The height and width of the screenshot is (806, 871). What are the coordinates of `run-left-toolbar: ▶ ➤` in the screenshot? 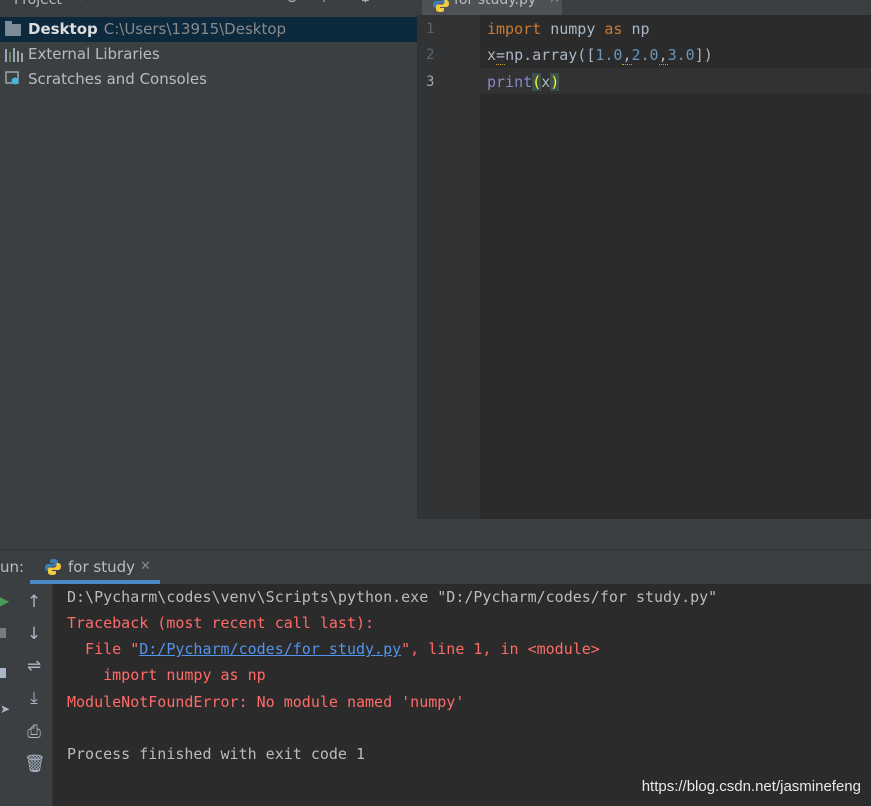 It's located at (7, 695).